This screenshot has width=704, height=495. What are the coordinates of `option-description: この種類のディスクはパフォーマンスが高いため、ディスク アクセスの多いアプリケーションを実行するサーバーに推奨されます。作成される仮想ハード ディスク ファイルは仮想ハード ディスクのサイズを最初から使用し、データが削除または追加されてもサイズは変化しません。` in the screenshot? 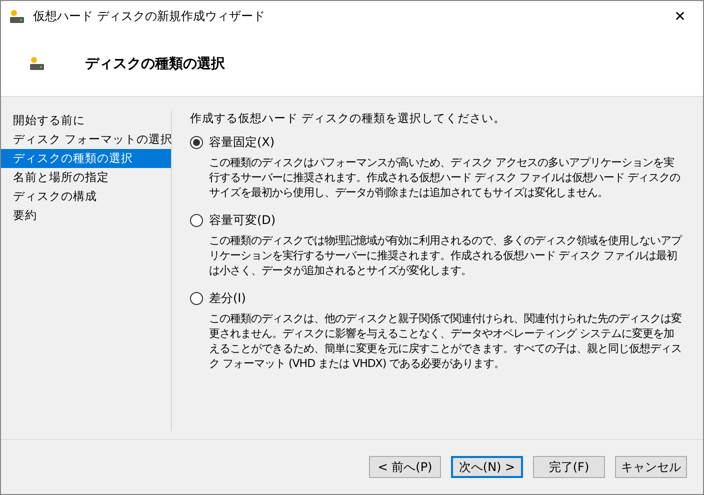 It's located at (445, 177).